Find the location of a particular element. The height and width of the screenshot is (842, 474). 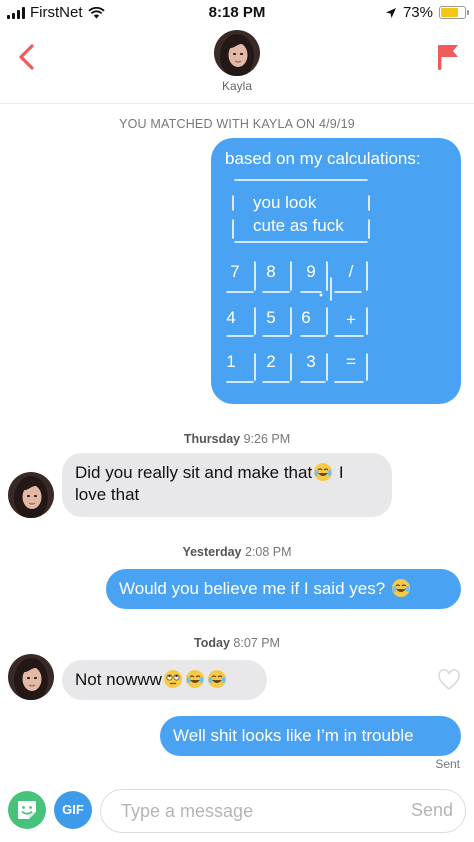

calc-key: 5 is located at coordinates (271, 317).